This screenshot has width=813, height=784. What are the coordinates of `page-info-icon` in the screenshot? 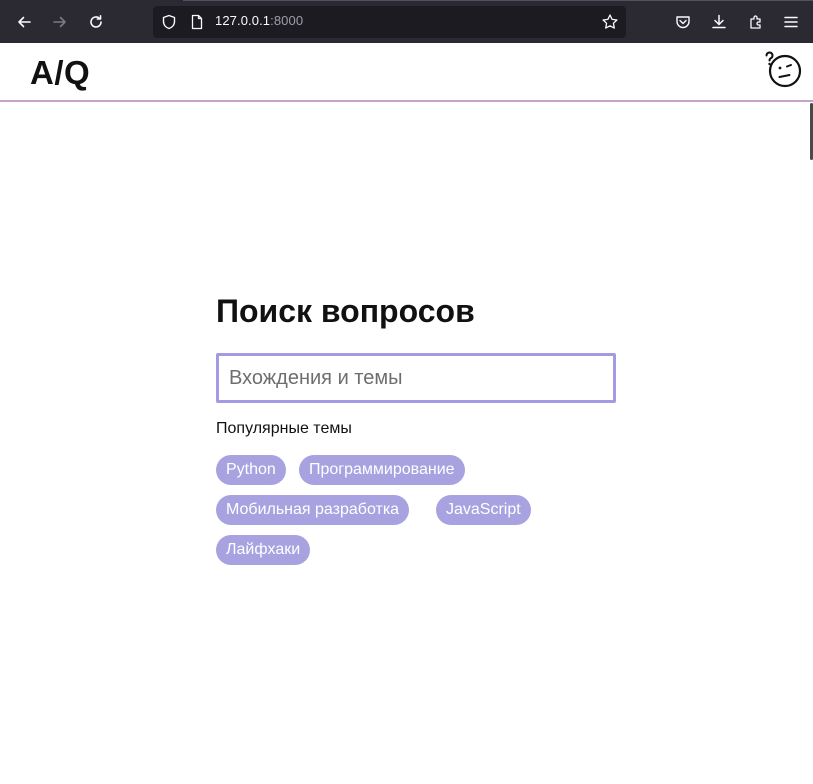 It's located at (197, 22).